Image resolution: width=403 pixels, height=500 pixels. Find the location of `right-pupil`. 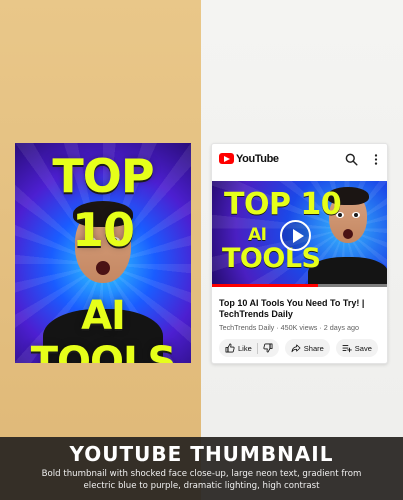

right-pupil is located at coordinates (356, 215).